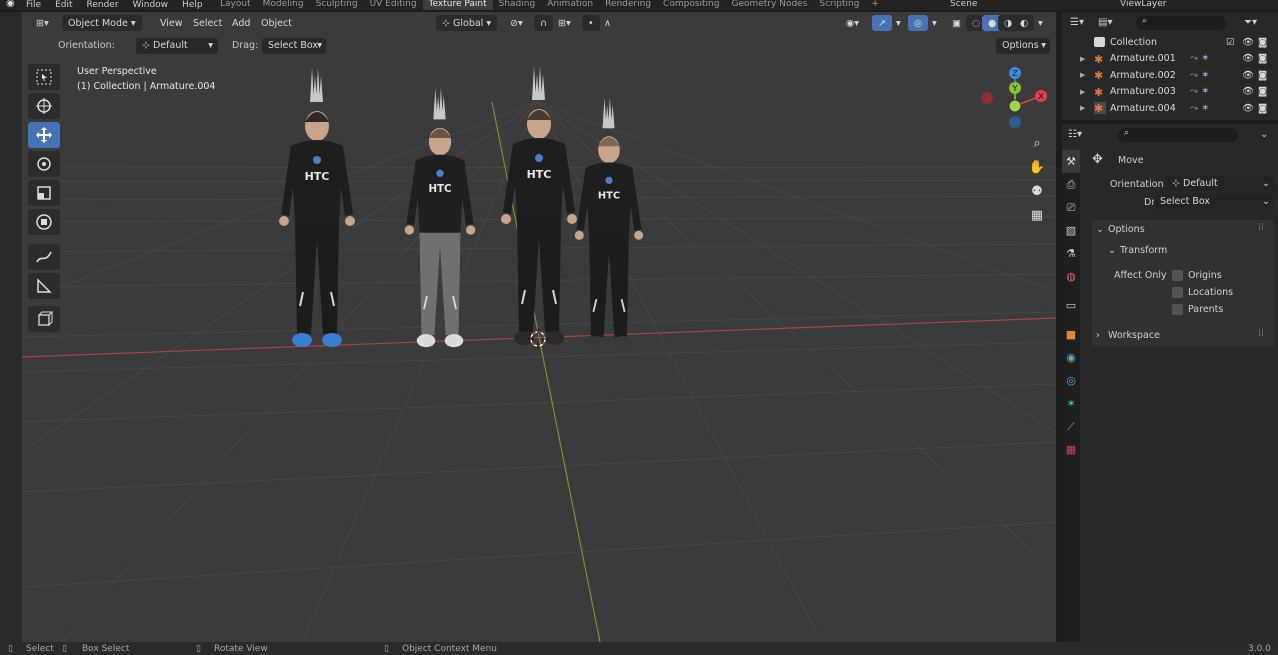 The width and height of the screenshot is (1278, 655). I want to click on armature-data-tab-icon: ✶, so click(1071, 403).